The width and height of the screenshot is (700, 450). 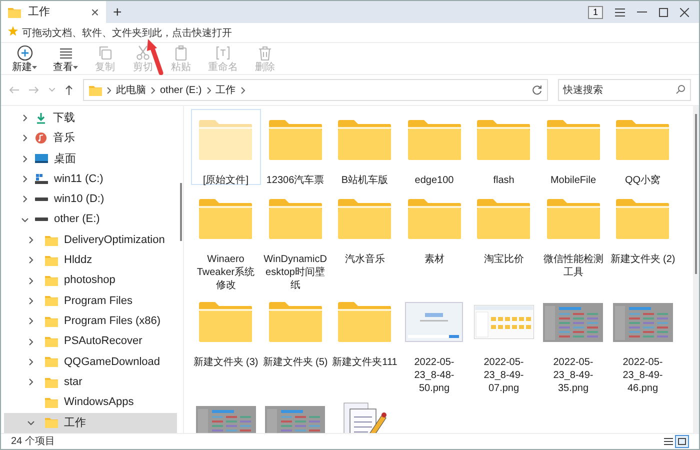 I want to click on breadcrumb-item: 此电脑, so click(x=131, y=90).